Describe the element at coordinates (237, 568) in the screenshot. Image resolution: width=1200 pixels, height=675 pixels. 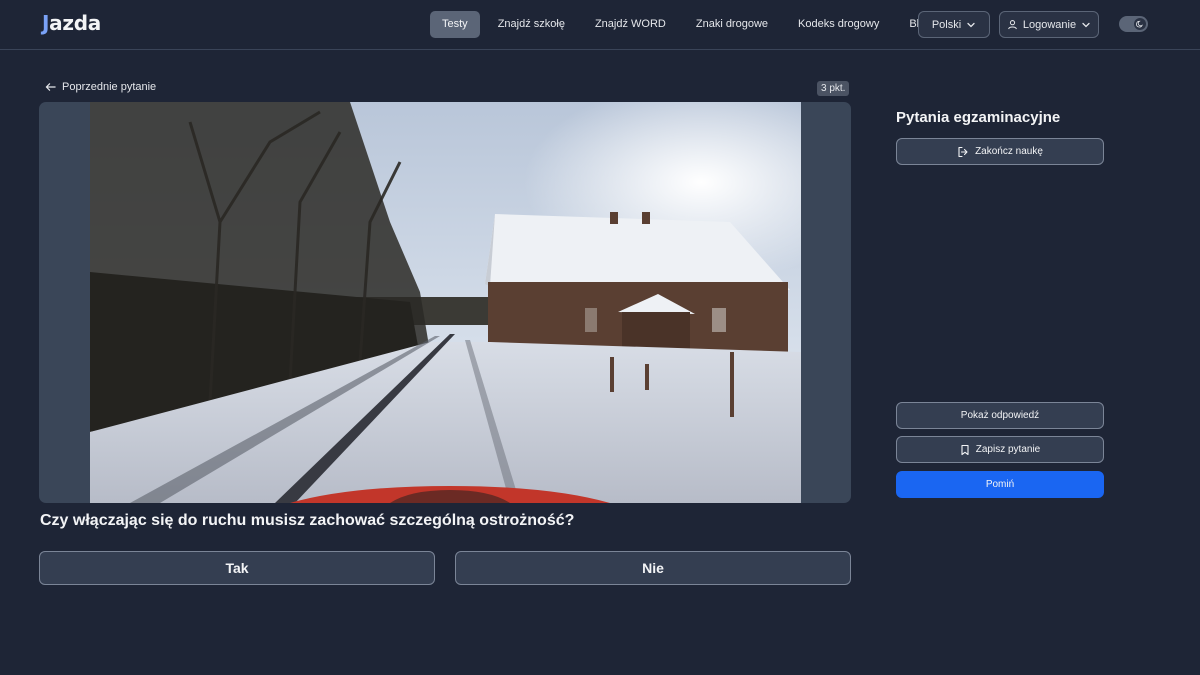
I see `answer-yes-button: Tak` at that location.